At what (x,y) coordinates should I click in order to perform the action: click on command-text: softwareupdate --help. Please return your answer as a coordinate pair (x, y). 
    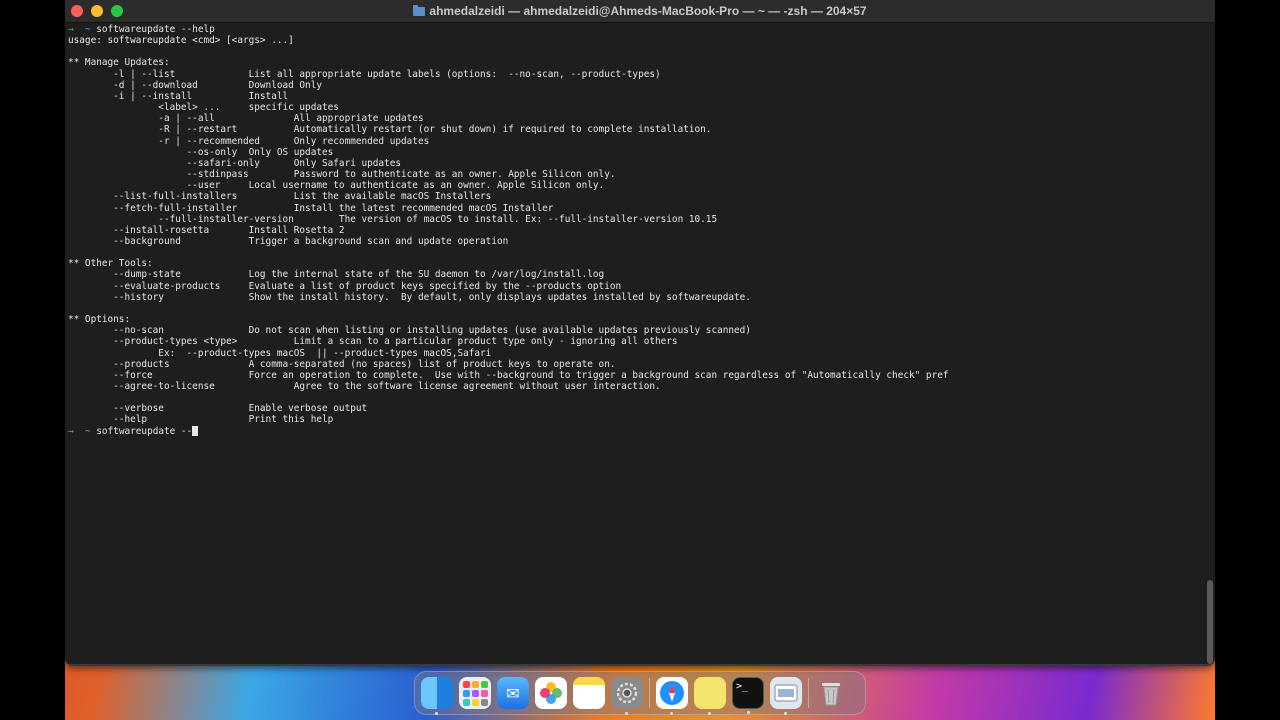
    Looking at the image, I should click on (155, 29).